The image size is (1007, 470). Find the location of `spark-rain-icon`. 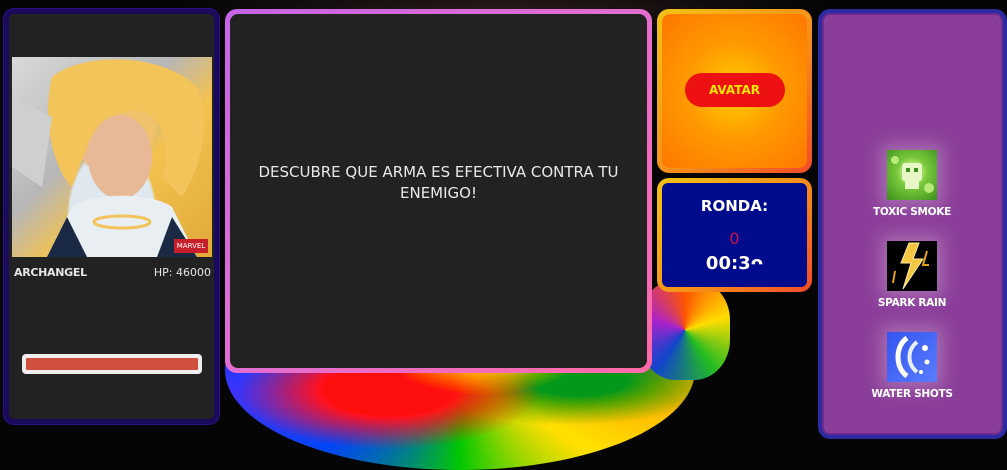

spark-rain-icon is located at coordinates (912, 266).